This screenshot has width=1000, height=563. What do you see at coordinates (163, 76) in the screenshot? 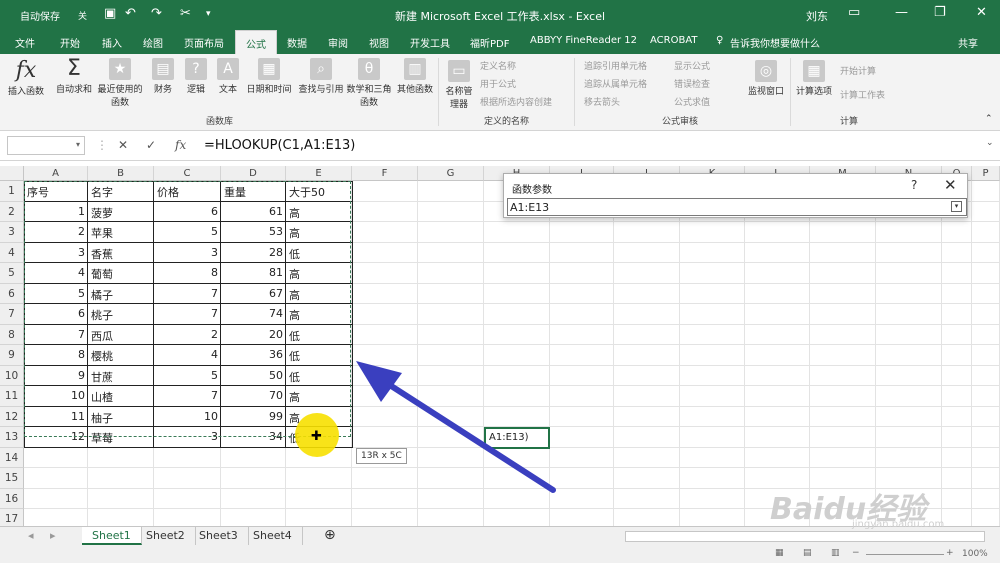
I see `finance-button: ▤ 财务` at bounding box center [163, 76].